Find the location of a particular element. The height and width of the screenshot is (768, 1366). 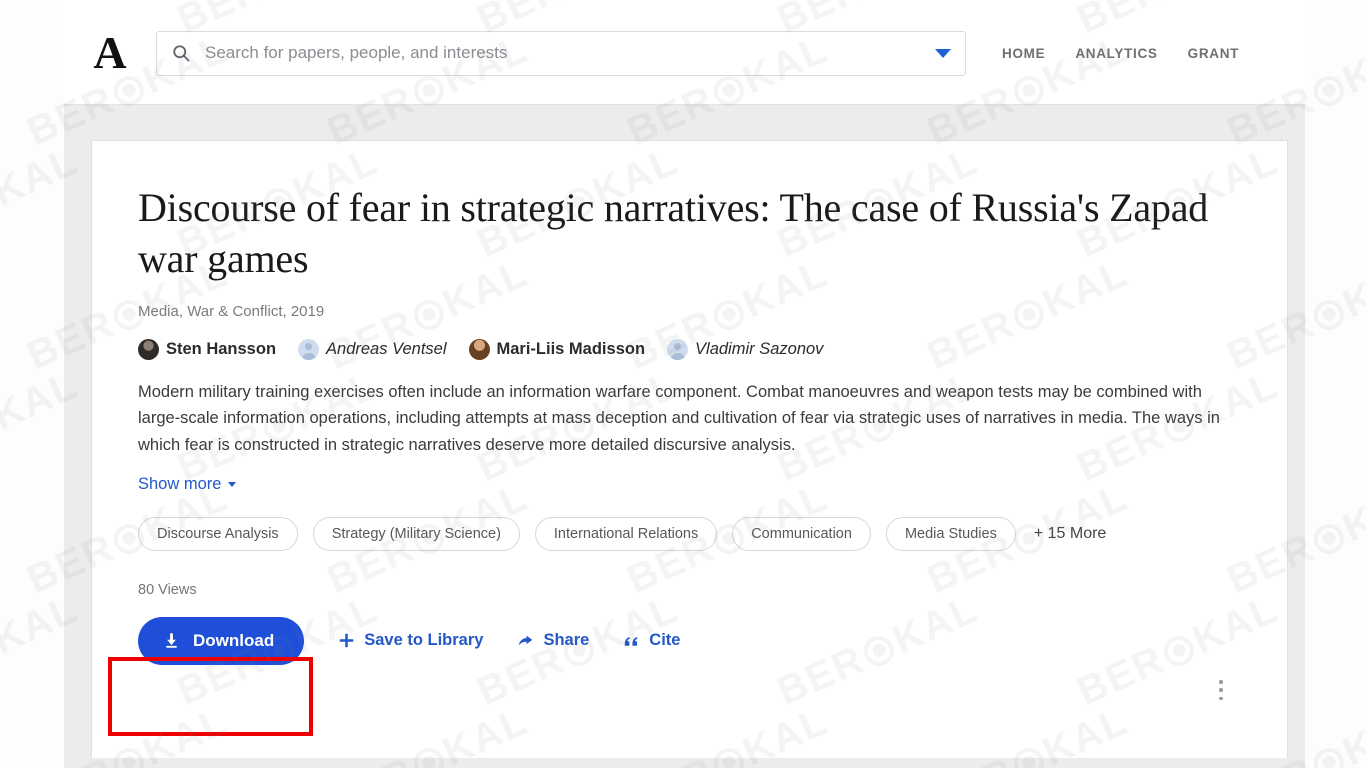

author-name: Andreas Ventsel is located at coordinates (386, 349).